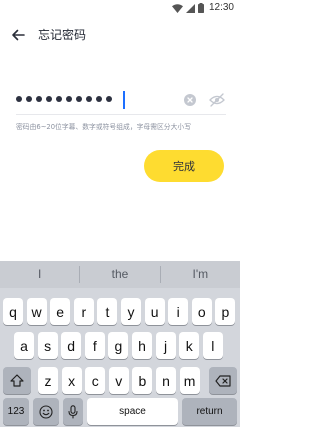  I want to click on key-b: b, so click(142, 380).